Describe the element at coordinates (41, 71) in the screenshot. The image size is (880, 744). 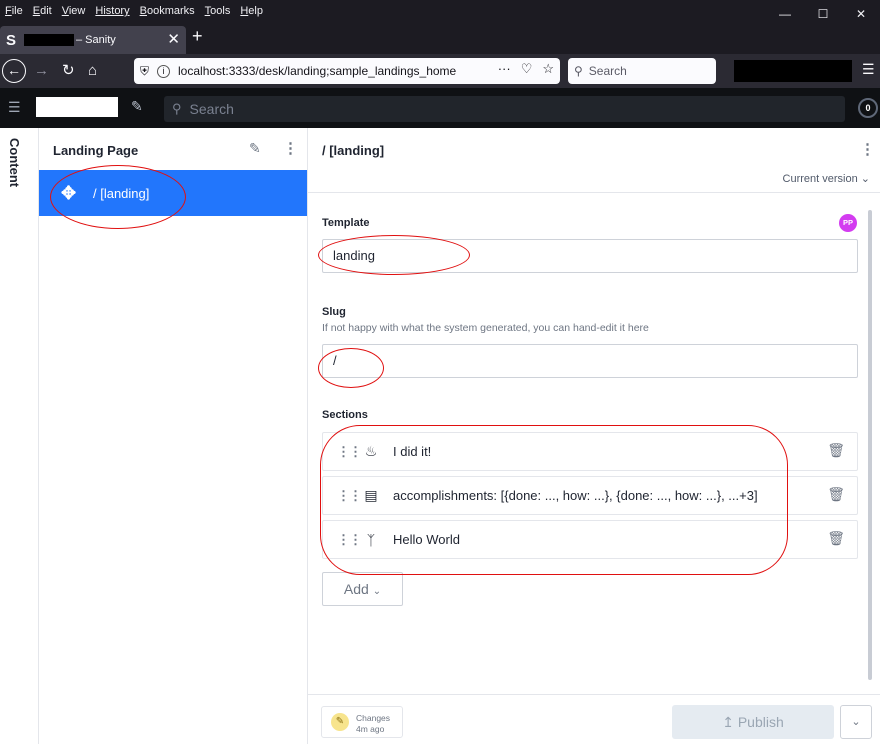
I see `forward-icon: →` at that location.